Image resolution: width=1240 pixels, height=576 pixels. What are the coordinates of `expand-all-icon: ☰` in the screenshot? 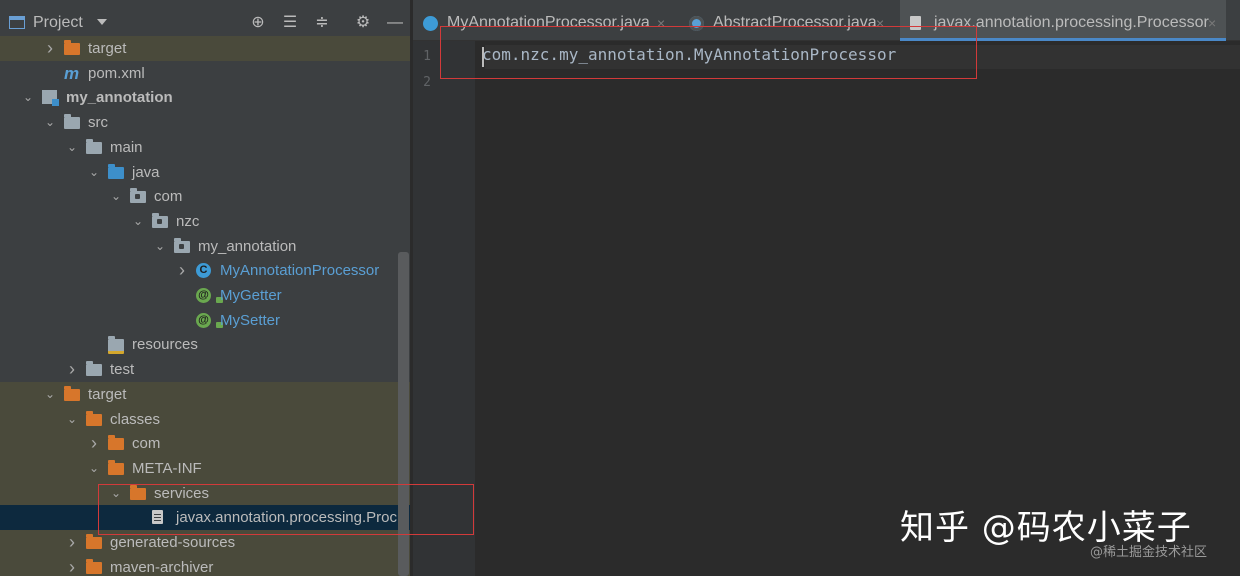 It's located at (290, 23).